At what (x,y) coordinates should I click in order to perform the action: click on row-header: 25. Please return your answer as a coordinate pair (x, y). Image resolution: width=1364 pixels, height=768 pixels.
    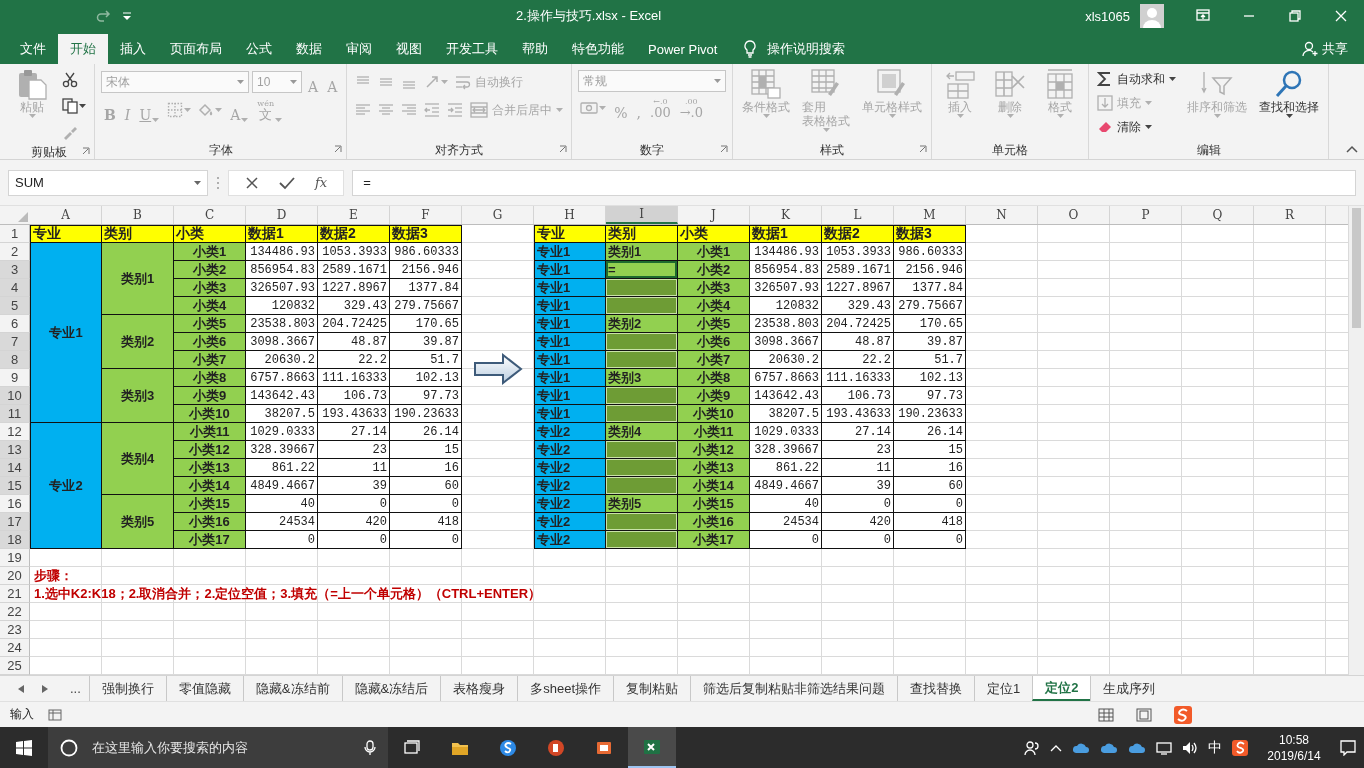
    Looking at the image, I should click on (15, 666).